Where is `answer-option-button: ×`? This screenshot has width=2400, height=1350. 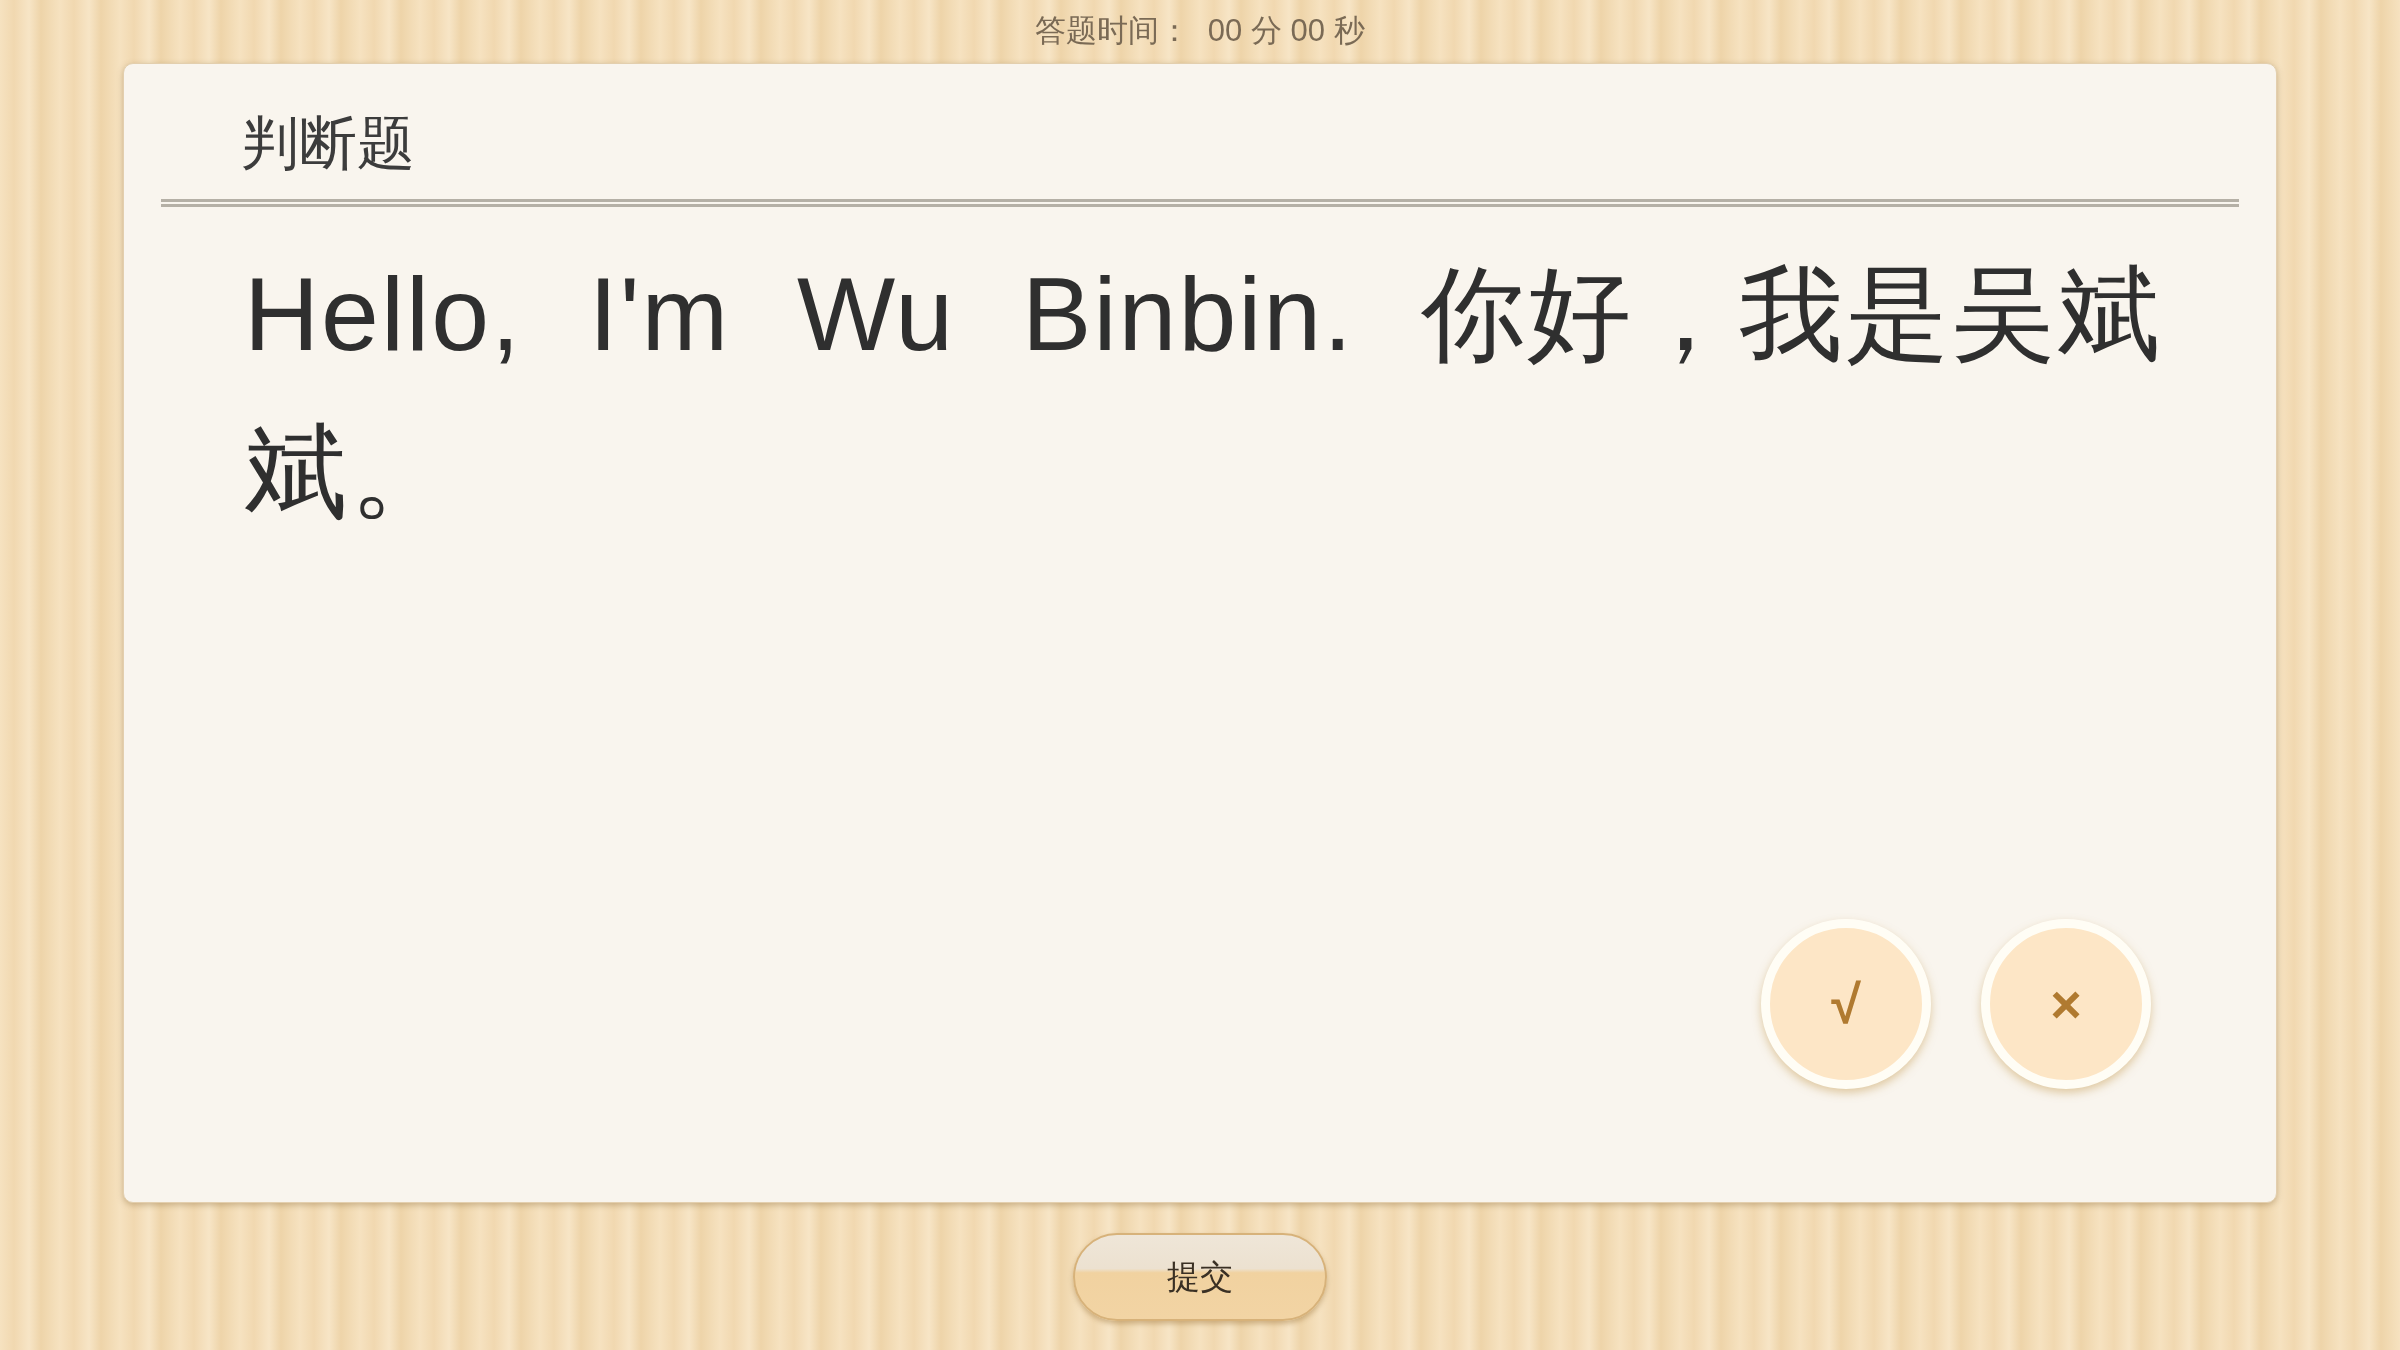 answer-option-button: × is located at coordinates (2066, 1004).